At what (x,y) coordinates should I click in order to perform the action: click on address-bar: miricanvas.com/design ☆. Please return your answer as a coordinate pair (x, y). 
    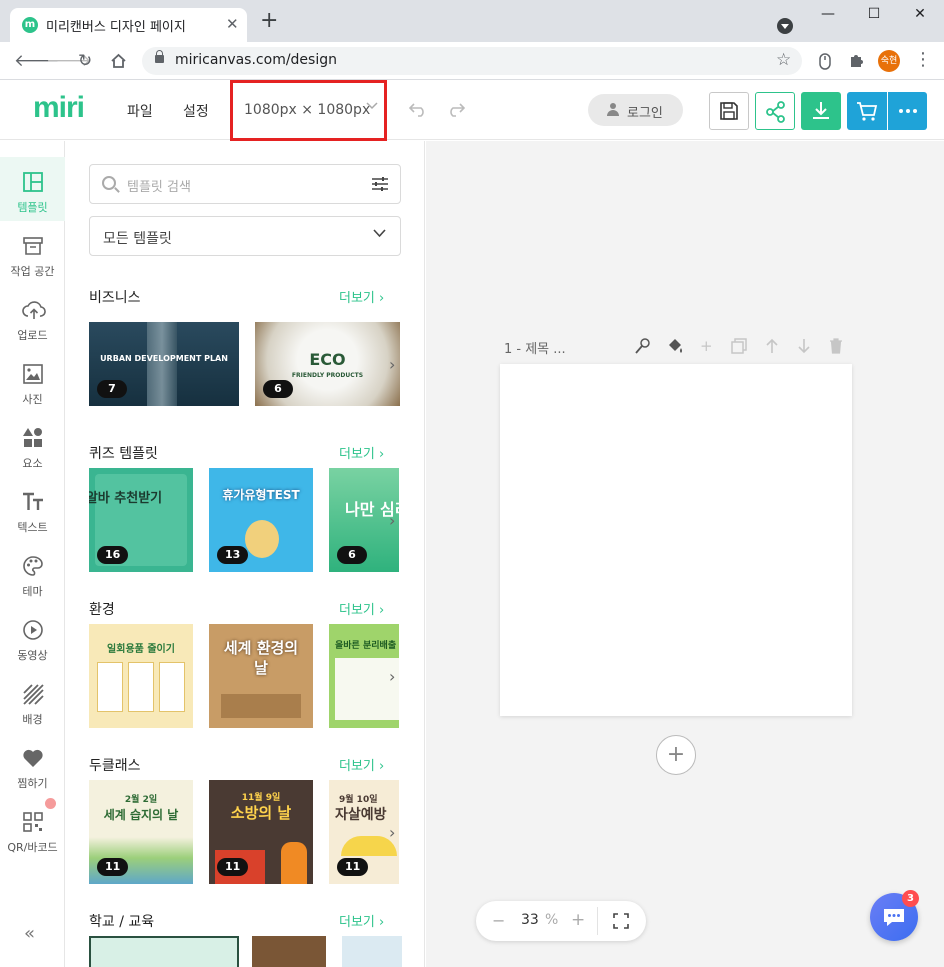
    Looking at the image, I should click on (472, 61).